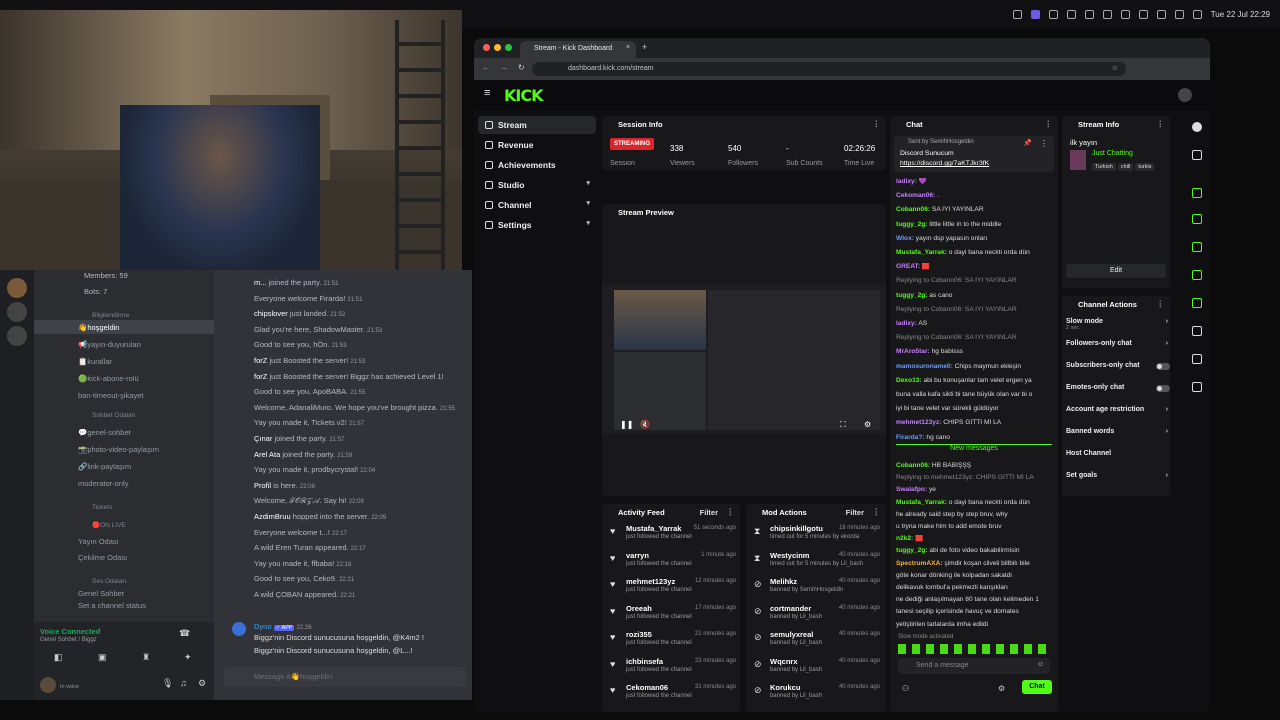 This screenshot has height=720, width=1280. Describe the element at coordinates (975, 367) in the screenshot. I see `chat-message: mamosuroname0: Chips maymun ekleşin` at that location.